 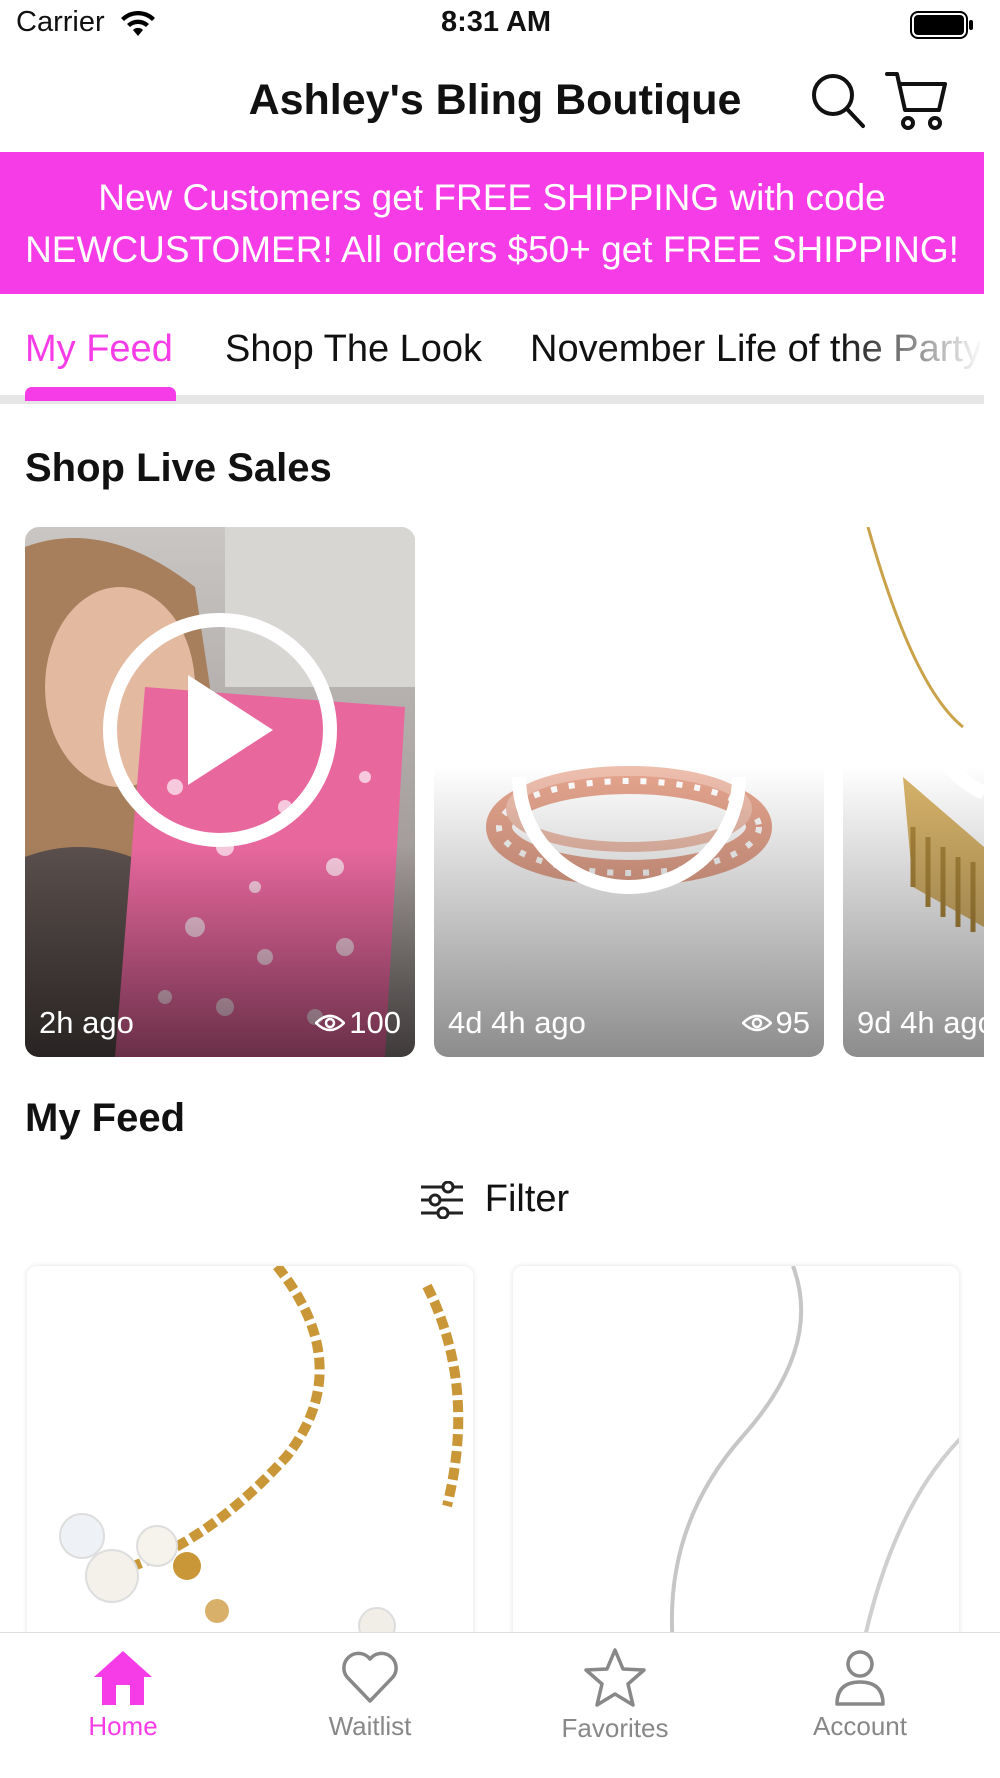 What do you see at coordinates (500, 1705) in the screenshot?
I see `bottom-tab-bar: Home Waitlist Favorites Account` at bounding box center [500, 1705].